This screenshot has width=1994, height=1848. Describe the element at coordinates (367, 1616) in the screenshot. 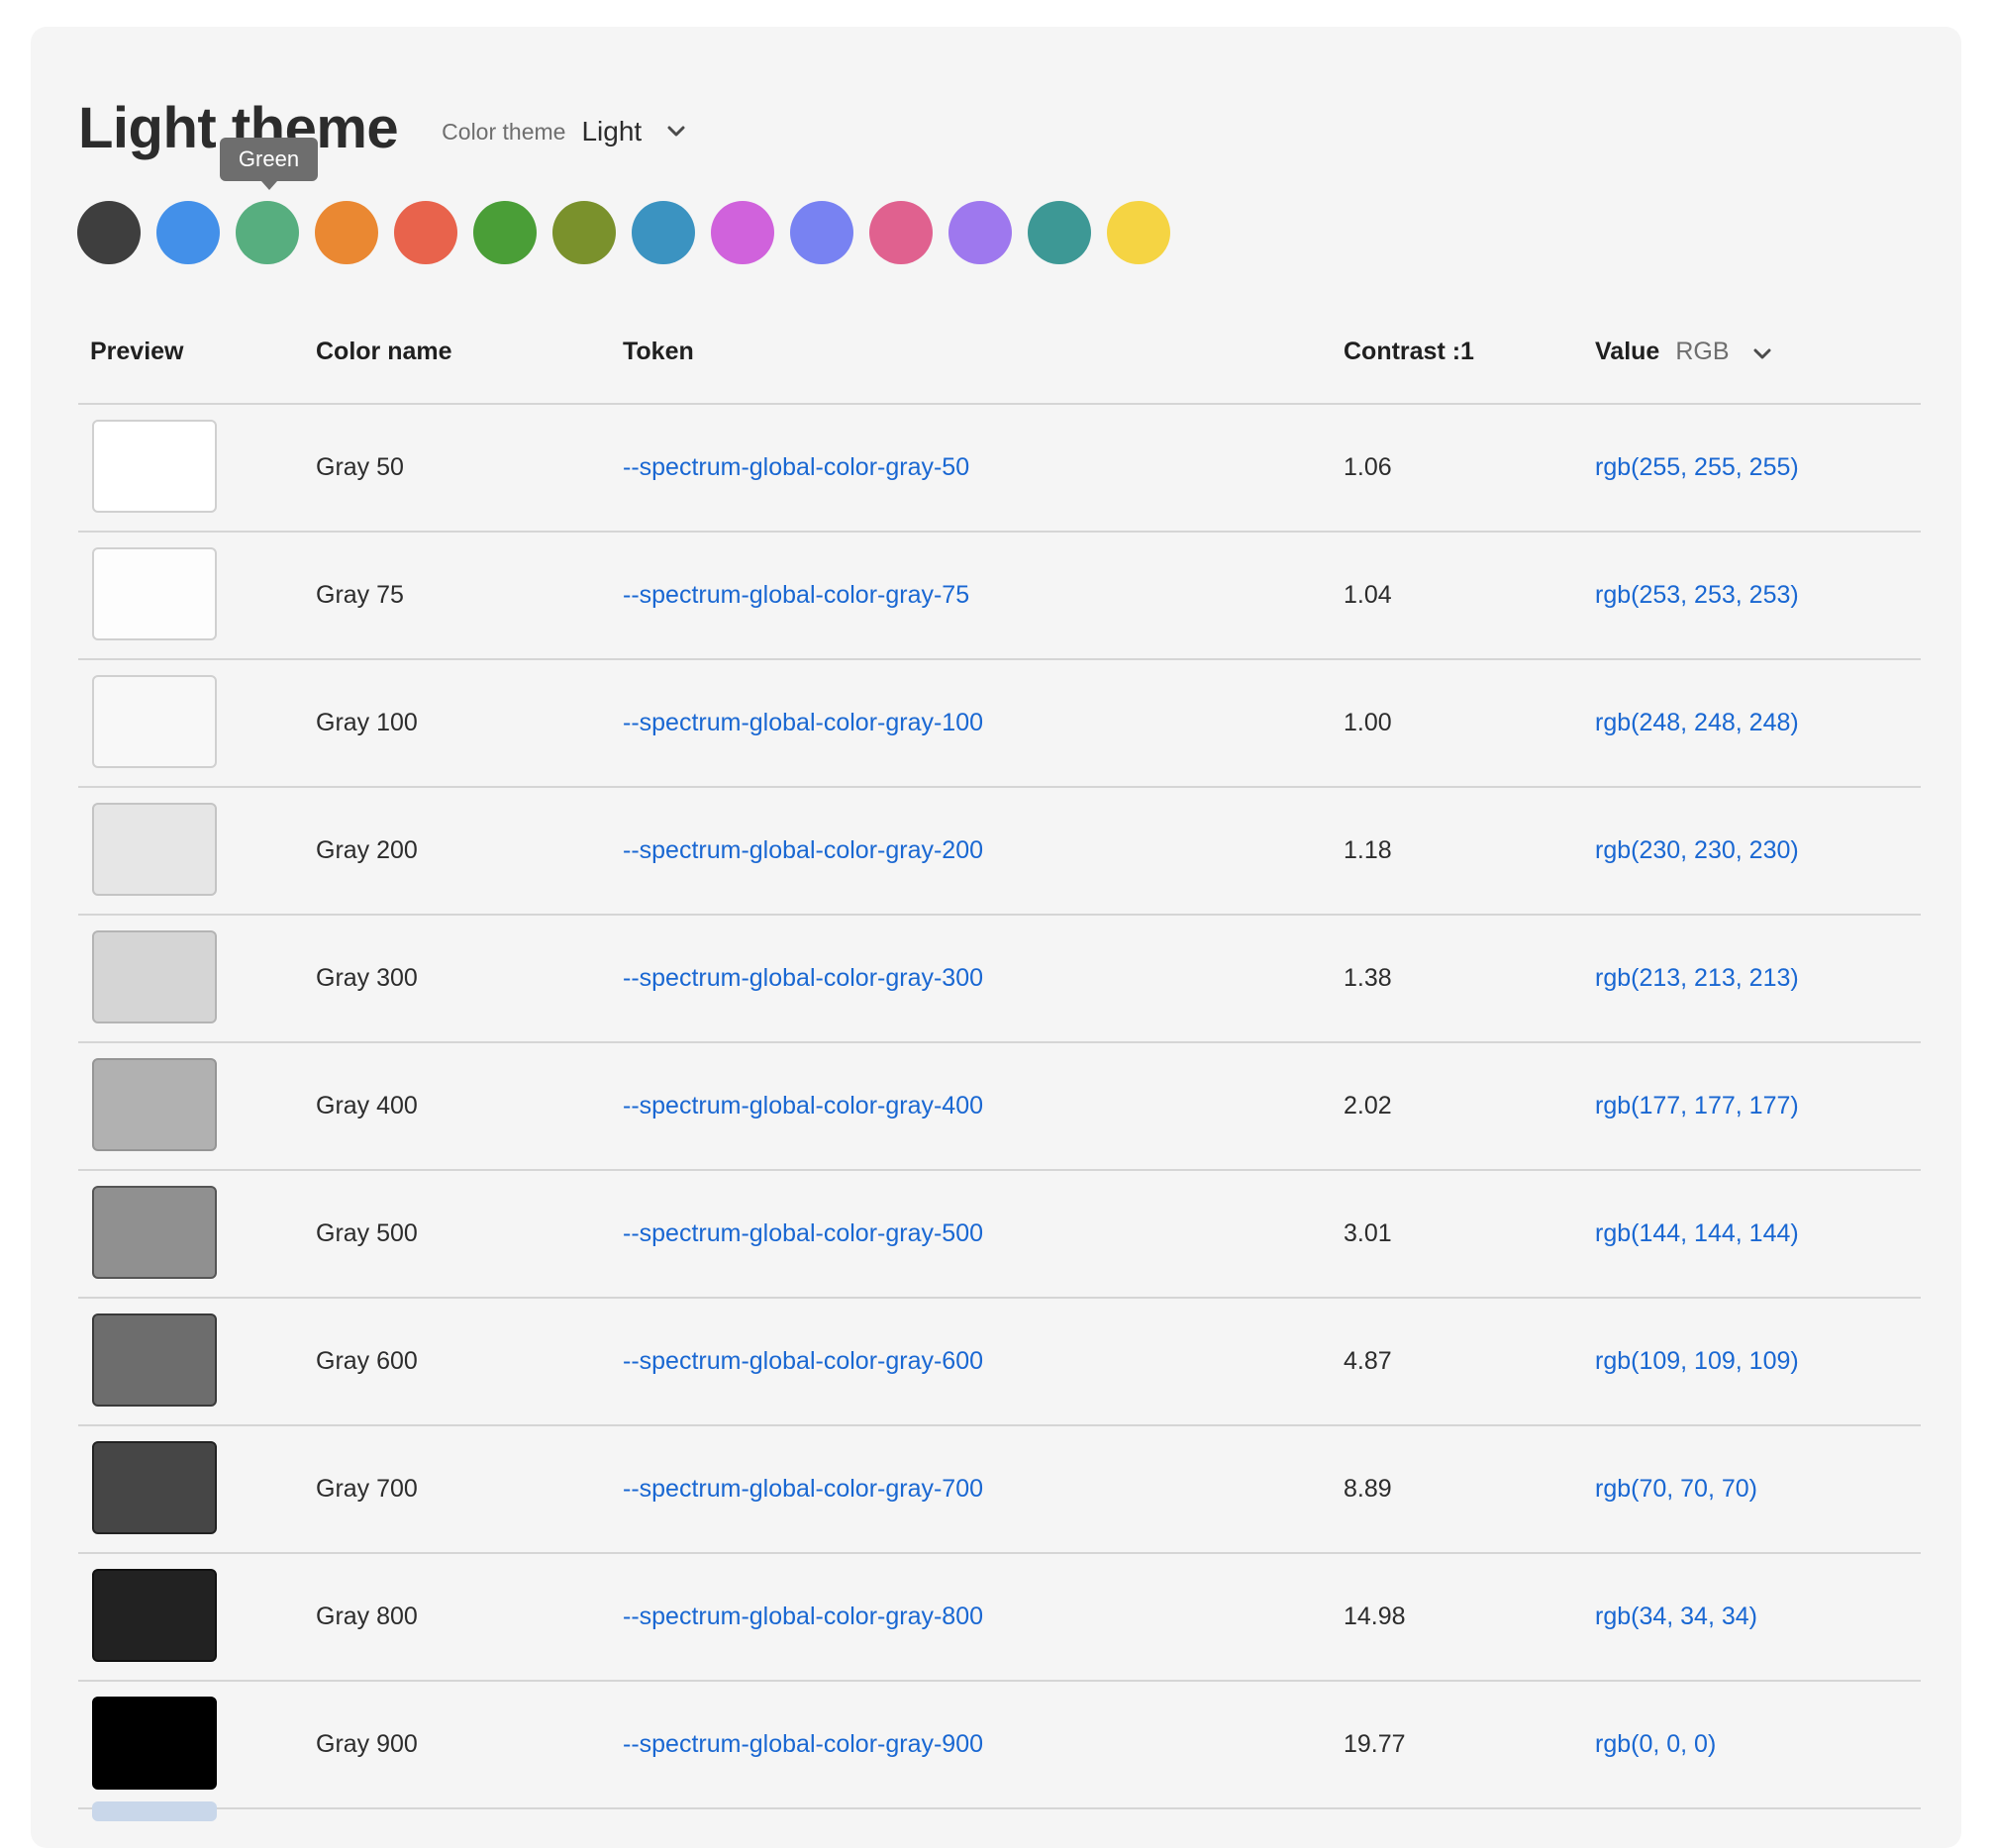

I see `color-name-cell: Gray 800` at that location.